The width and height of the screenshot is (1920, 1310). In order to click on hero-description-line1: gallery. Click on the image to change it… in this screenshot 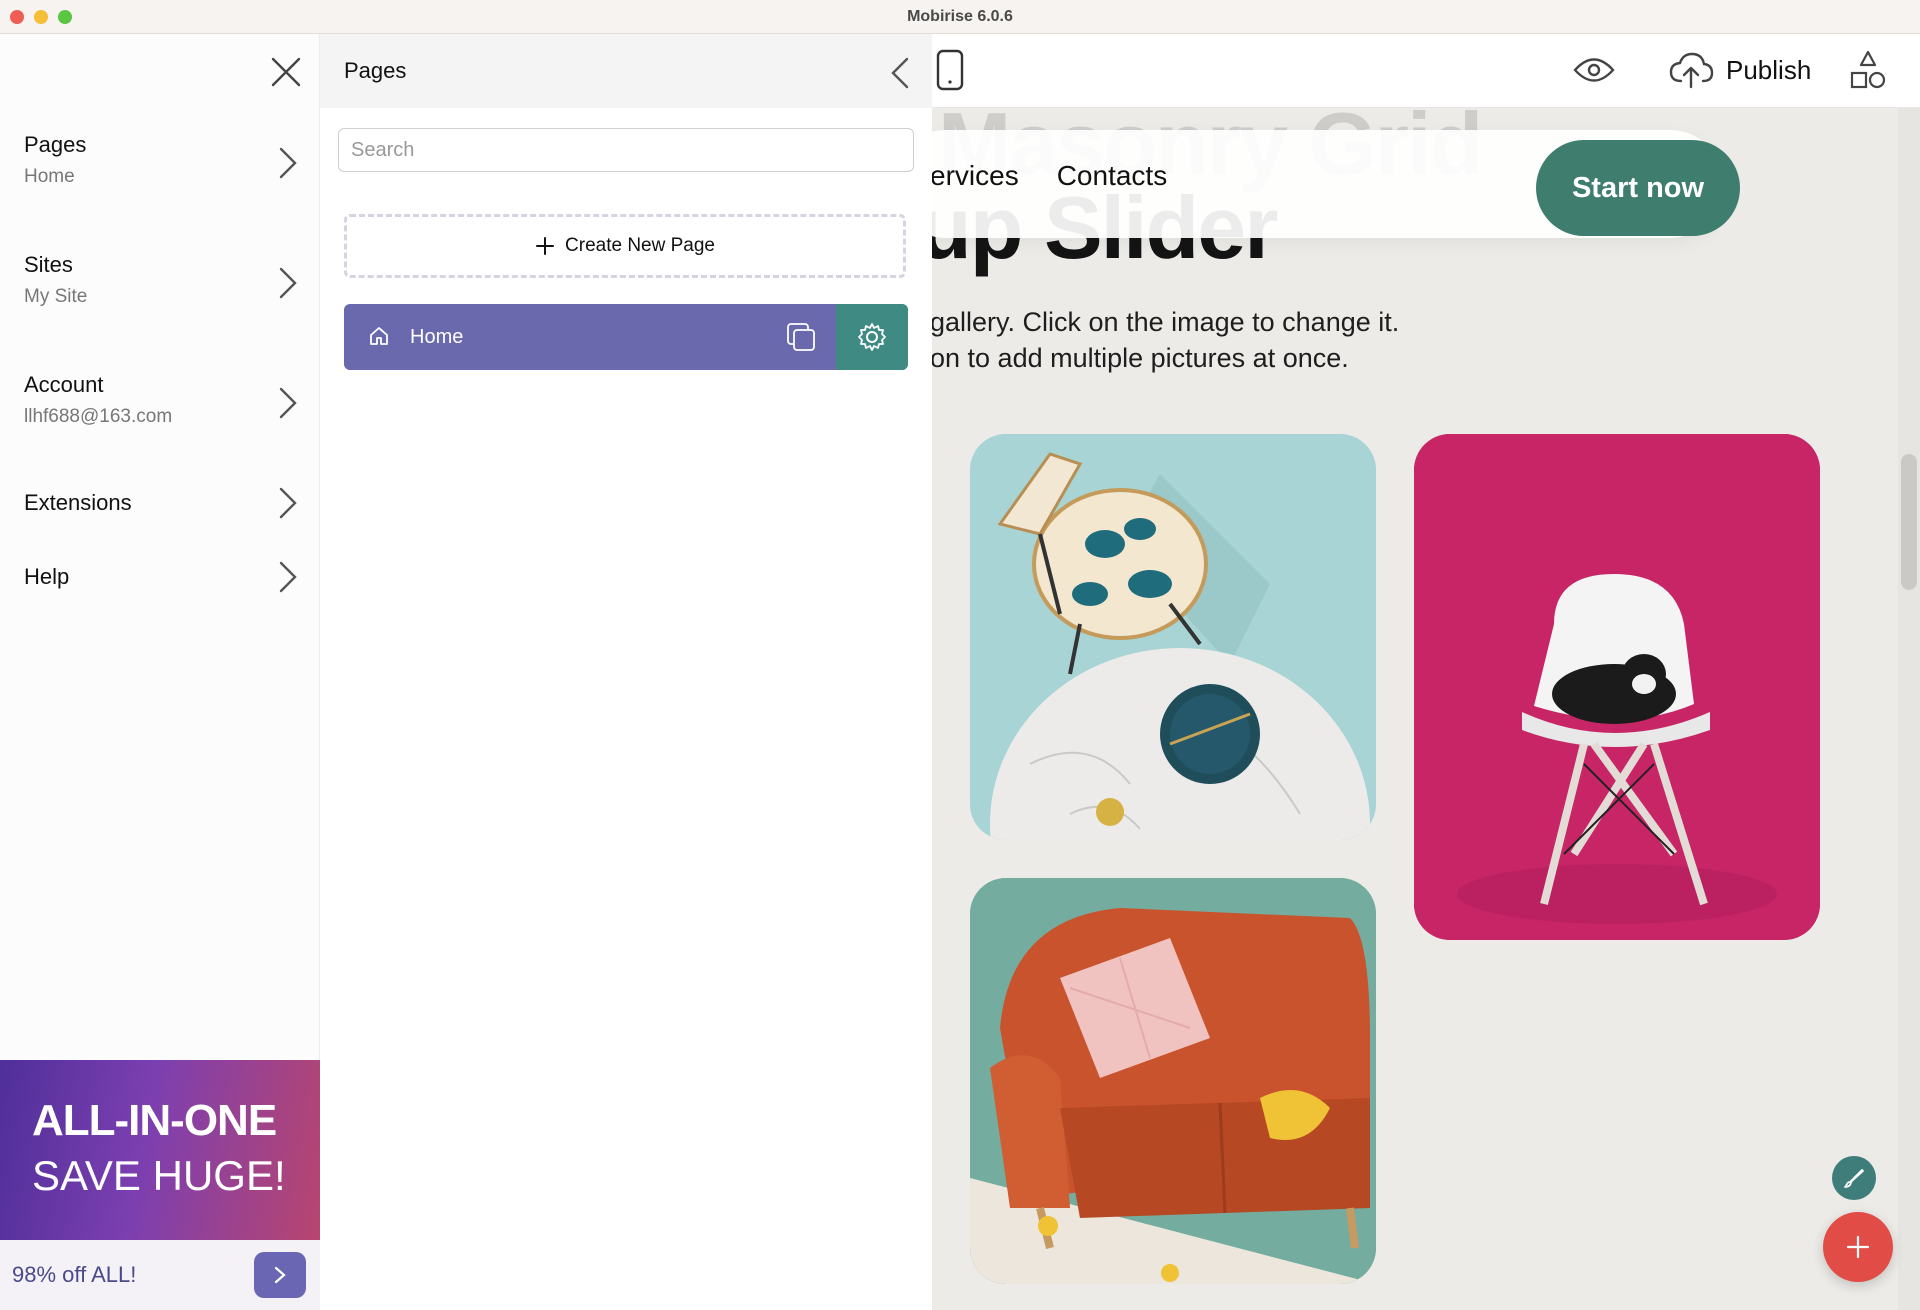, I will do `click(1166, 322)`.